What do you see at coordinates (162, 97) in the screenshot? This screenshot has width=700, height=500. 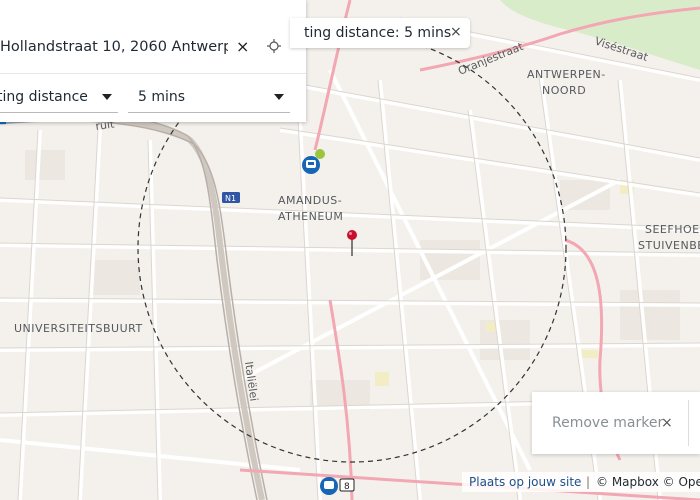 I see `travel-time-value: 5 mins` at bounding box center [162, 97].